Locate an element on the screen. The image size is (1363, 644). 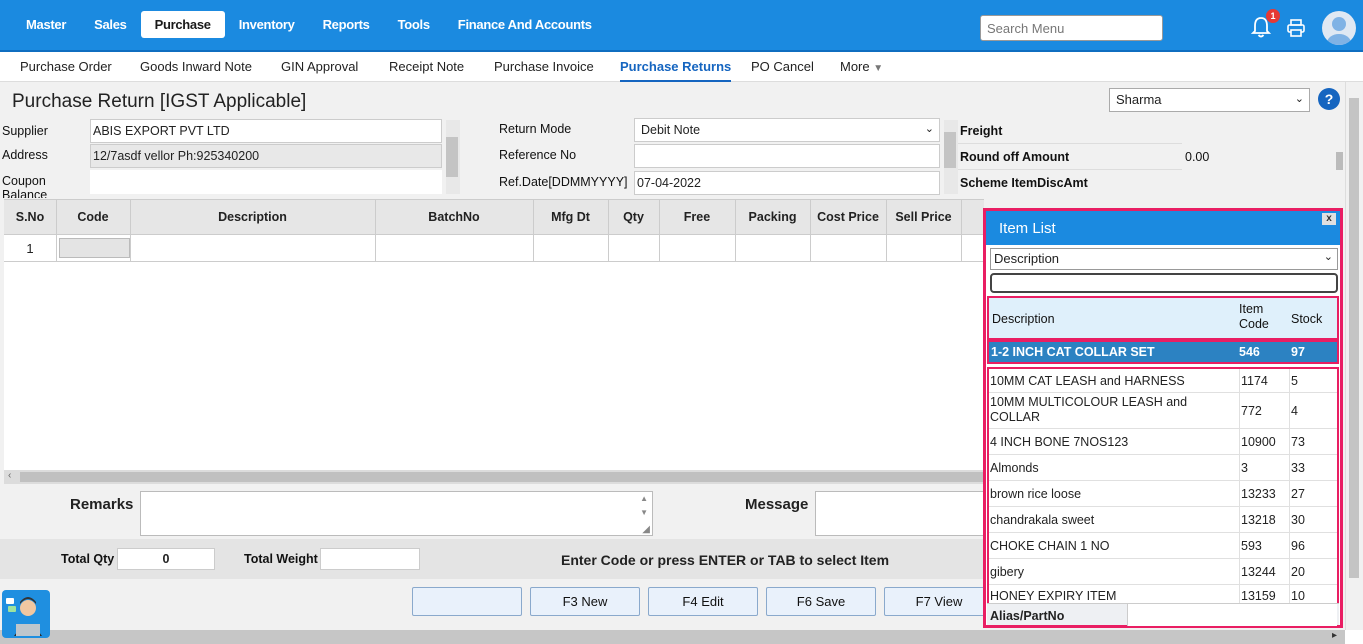
tab-purchase-order: Purchase Order is located at coordinates (66, 66).